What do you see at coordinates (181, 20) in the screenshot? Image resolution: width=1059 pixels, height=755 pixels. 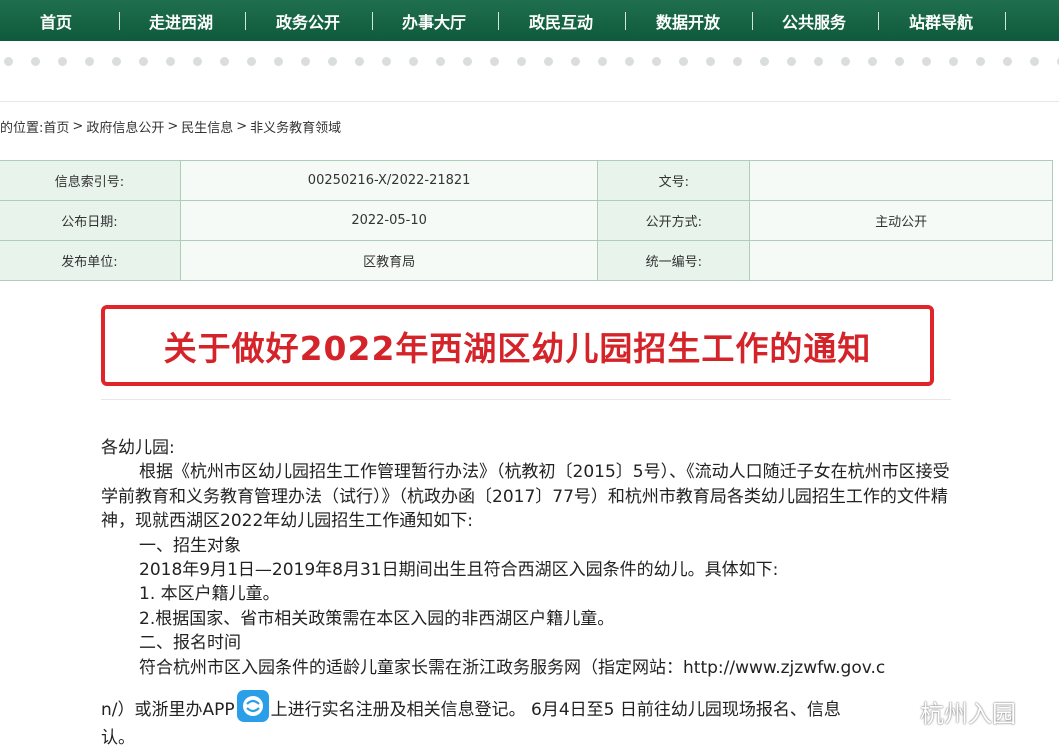 I see `nav-about-xihu: 走进西湖` at bounding box center [181, 20].